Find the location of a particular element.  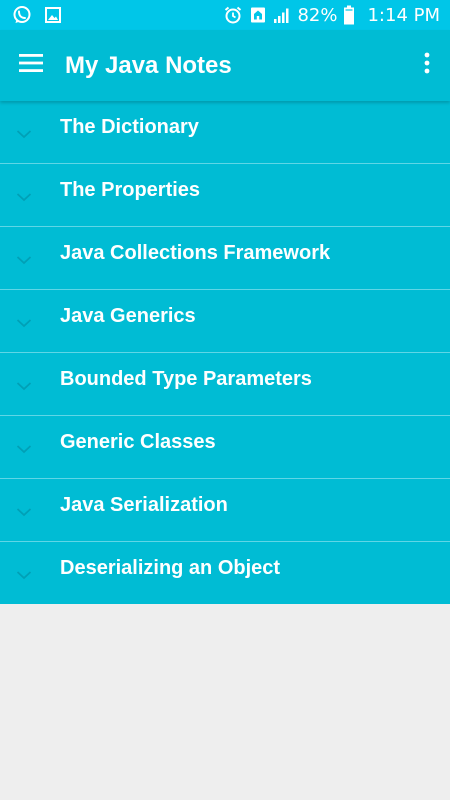

list-item-label: The Dictionary is located at coordinates (129, 127).